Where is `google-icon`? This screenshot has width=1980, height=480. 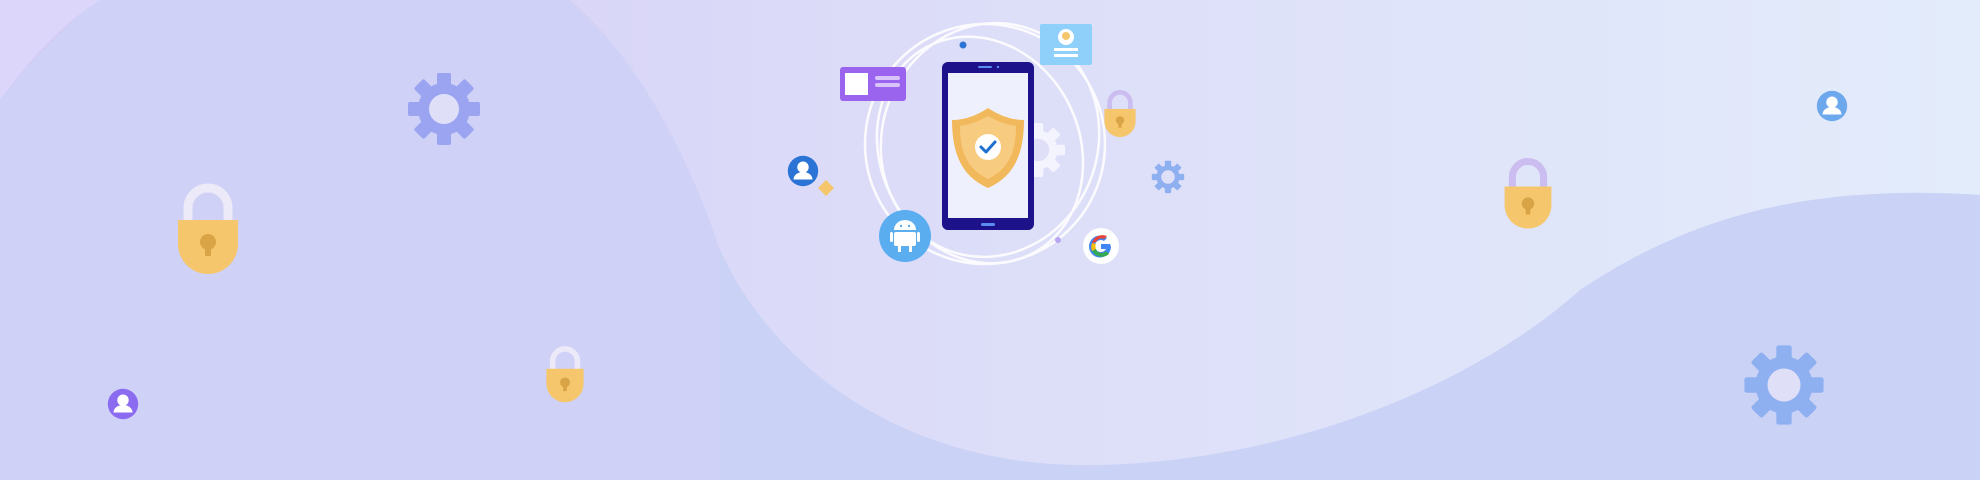 google-icon is located at coordinates (1101, 246).